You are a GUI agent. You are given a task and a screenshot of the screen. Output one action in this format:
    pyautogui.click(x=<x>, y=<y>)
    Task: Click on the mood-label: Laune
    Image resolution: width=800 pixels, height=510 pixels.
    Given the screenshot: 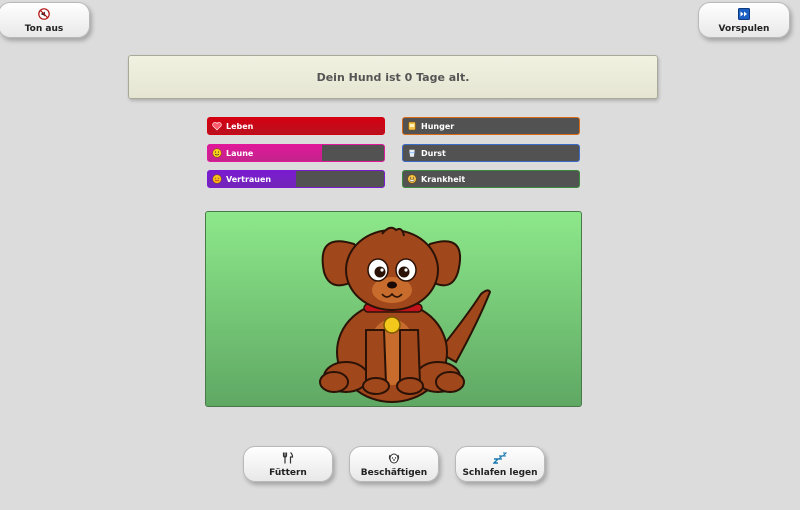 What is the action you would take?
    pyautogui.click(x=240, y=153)
    